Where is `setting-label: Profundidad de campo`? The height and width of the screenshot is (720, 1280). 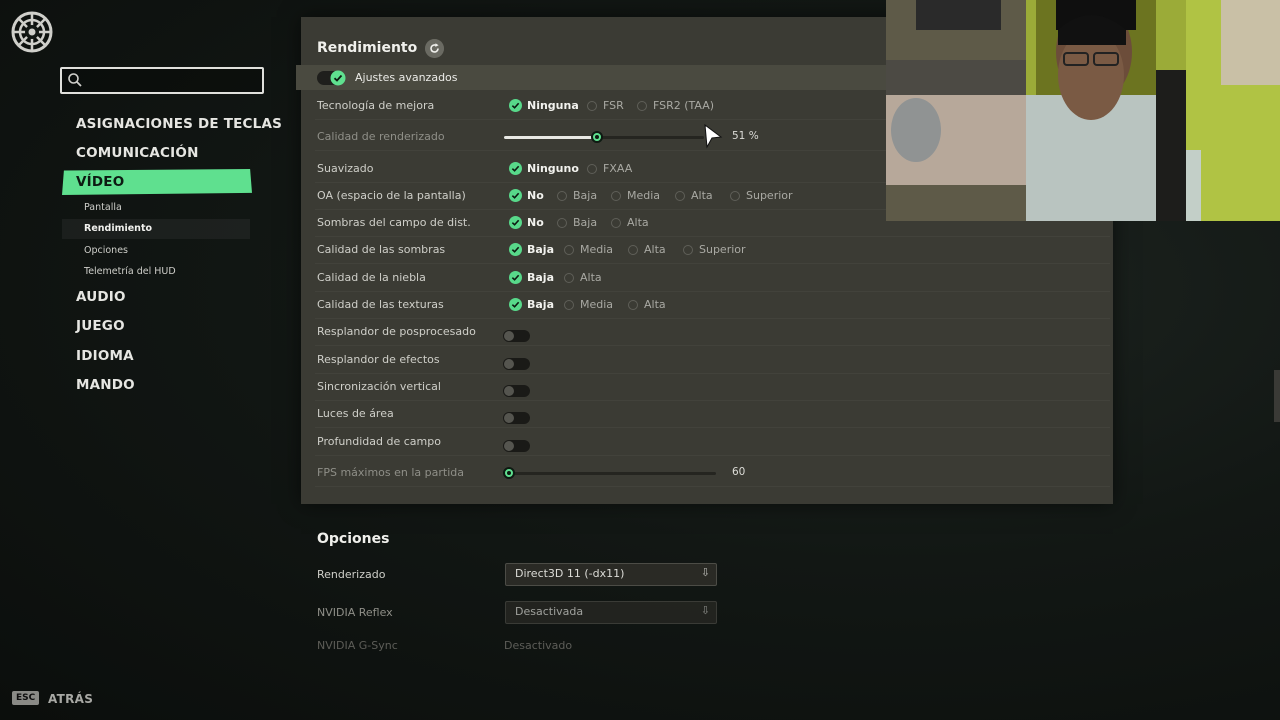 setting-label: Profundidad de campo is located at coordinates (379, 441).